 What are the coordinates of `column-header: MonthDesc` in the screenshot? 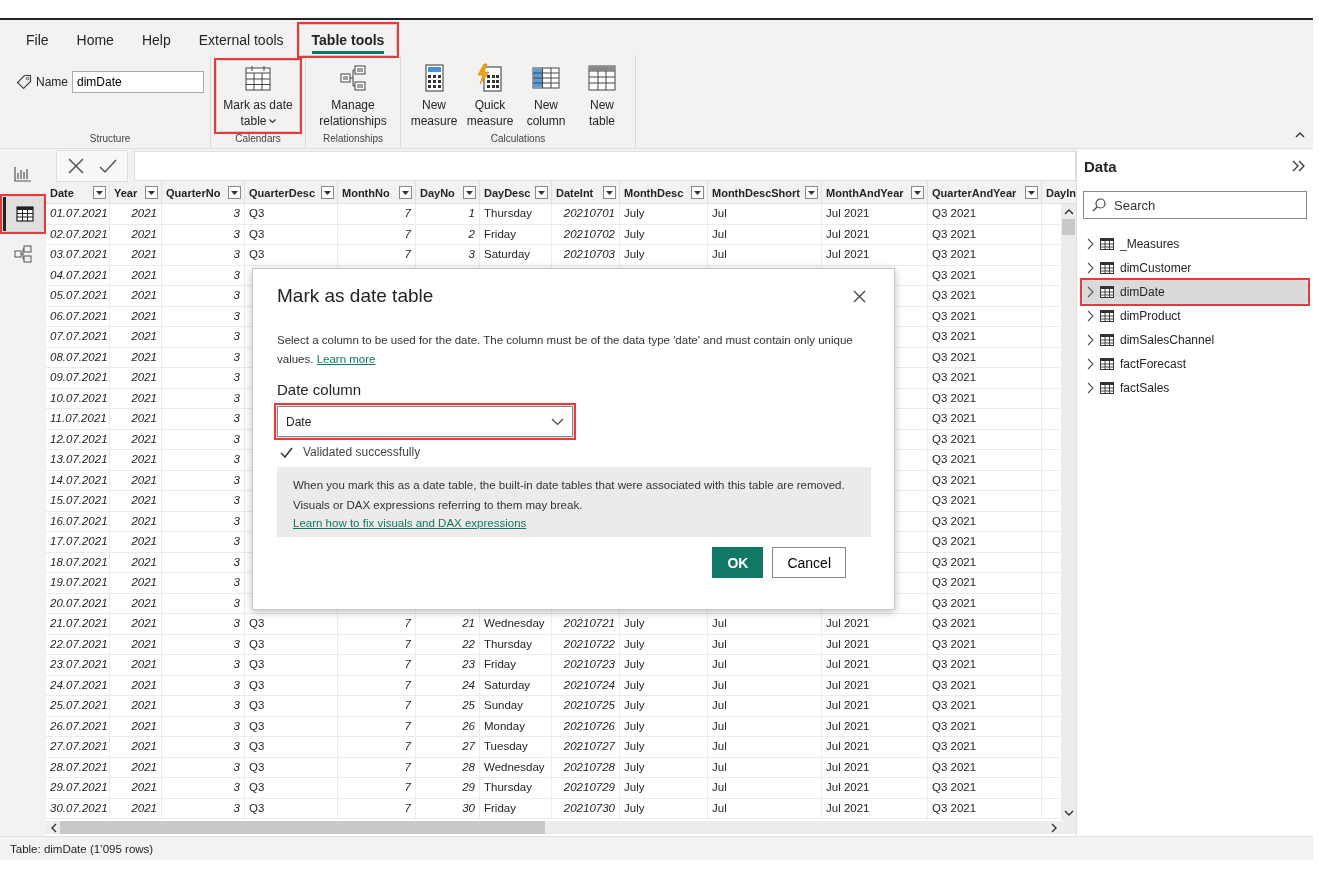 It's located at (654, 192).